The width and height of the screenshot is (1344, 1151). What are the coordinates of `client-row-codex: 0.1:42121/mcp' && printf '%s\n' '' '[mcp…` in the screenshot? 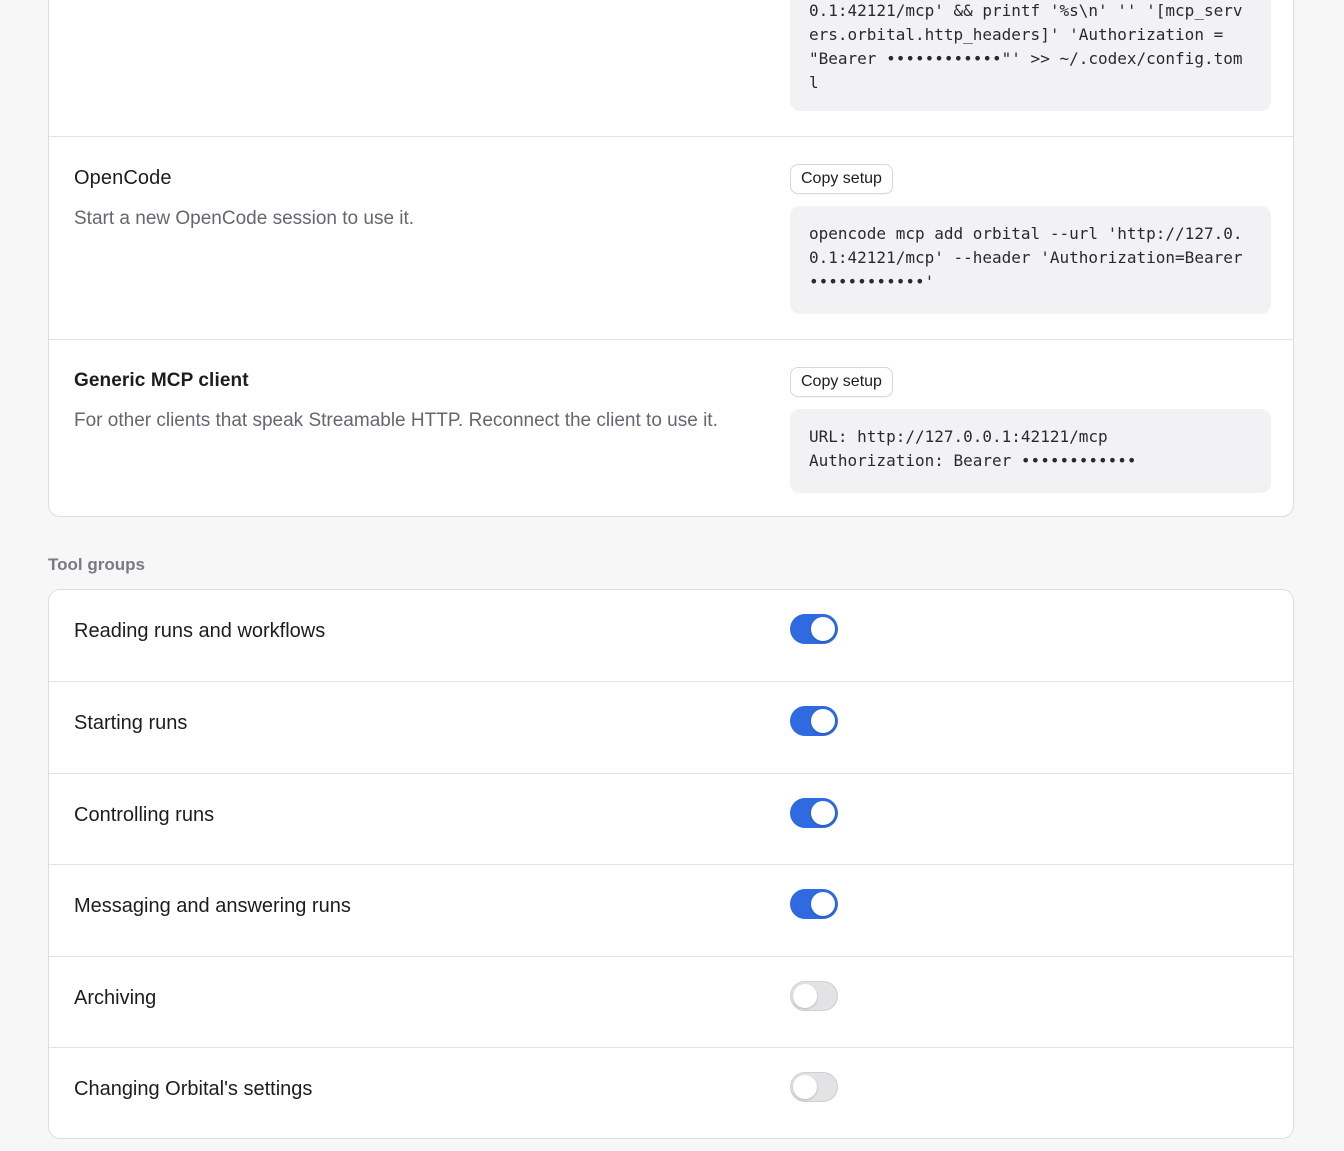 It's located at (671, 68).